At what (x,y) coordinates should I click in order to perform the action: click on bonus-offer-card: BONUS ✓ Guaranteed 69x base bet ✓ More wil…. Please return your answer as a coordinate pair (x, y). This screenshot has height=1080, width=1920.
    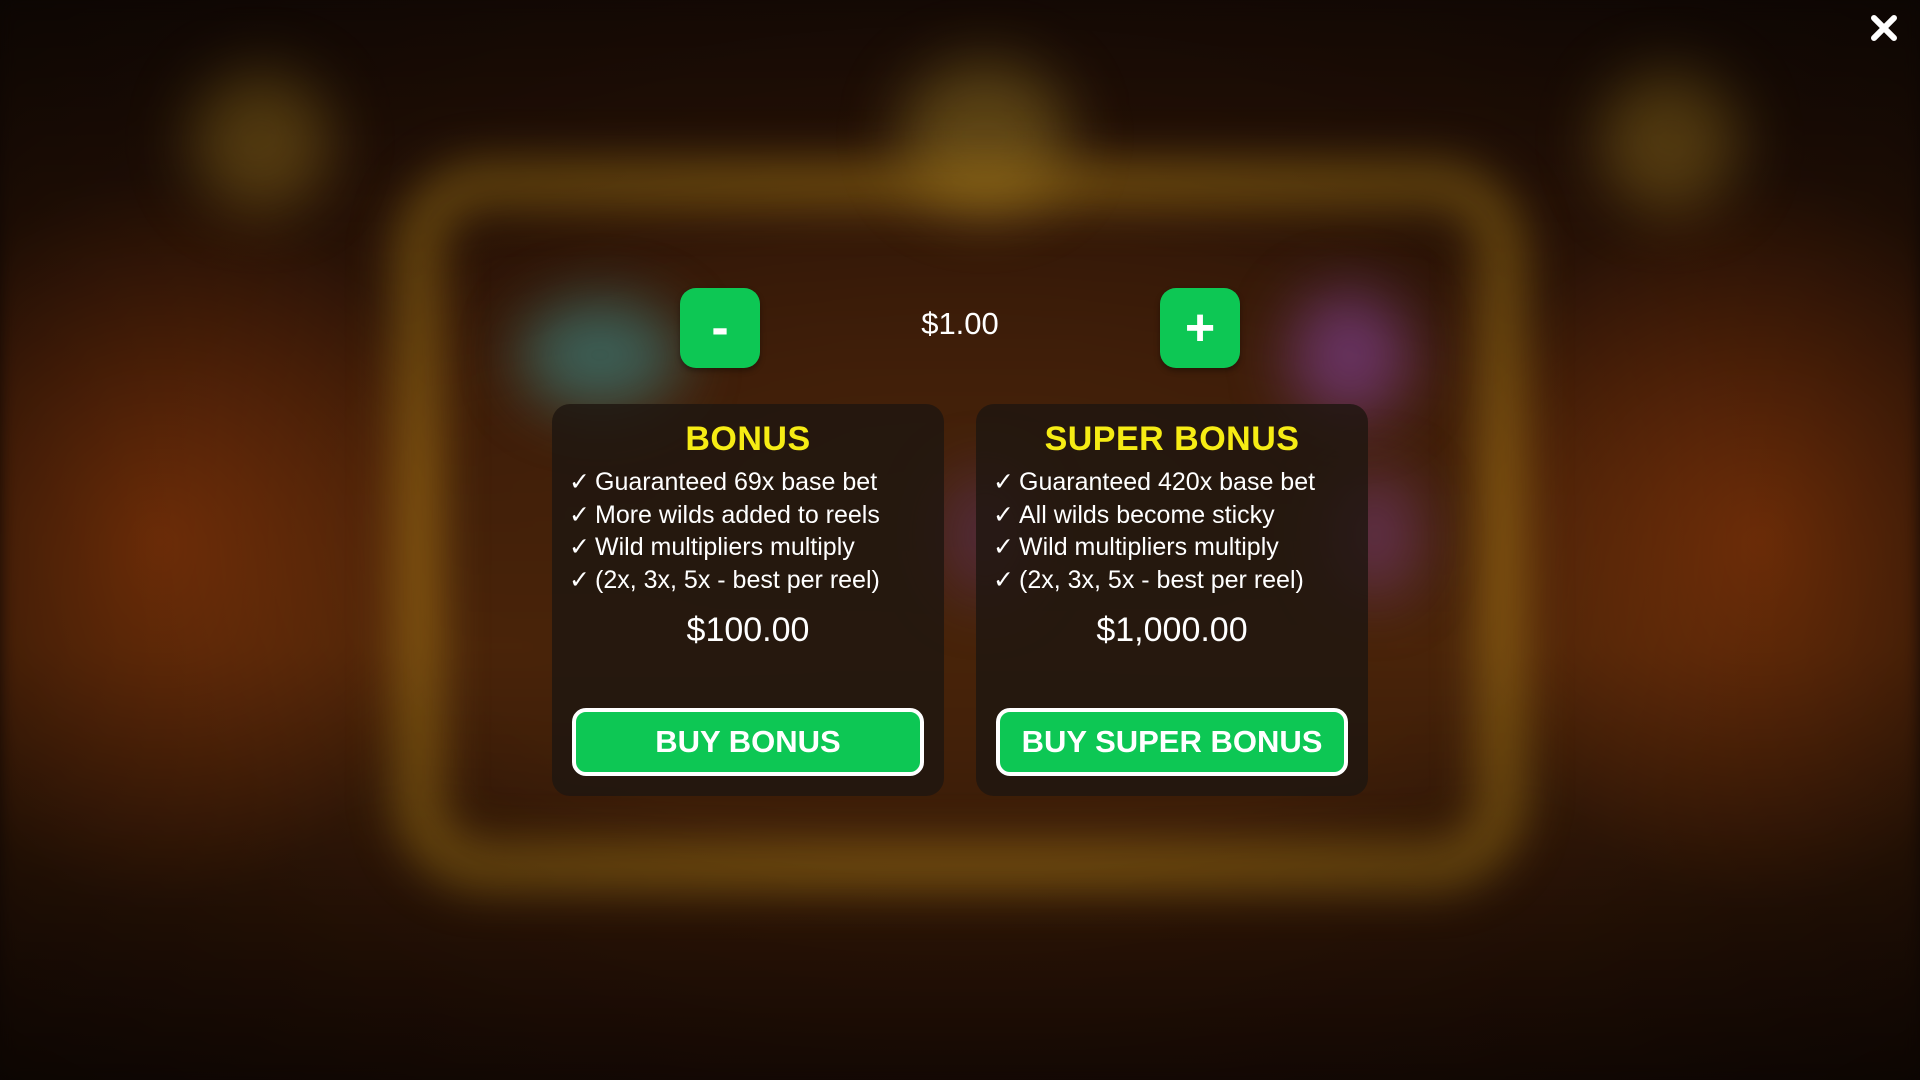
    Looking at the image, I should click on (748, 600).